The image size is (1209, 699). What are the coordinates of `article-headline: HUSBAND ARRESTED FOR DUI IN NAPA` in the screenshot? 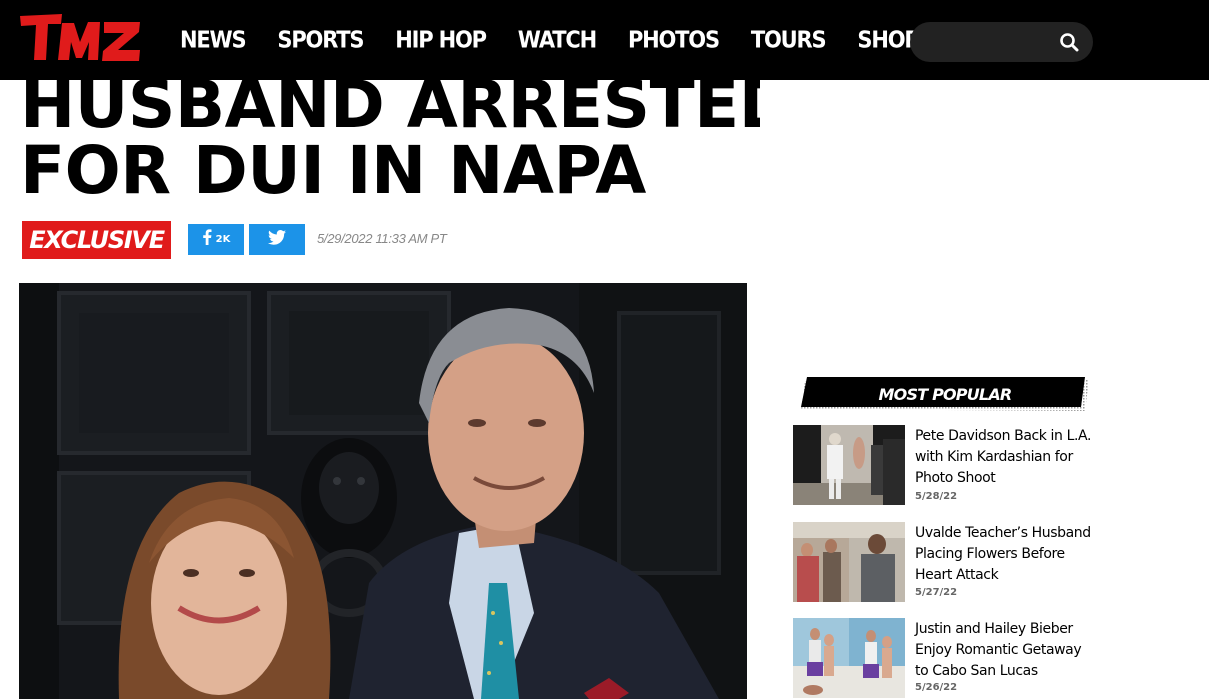 It's located at (390, 145).